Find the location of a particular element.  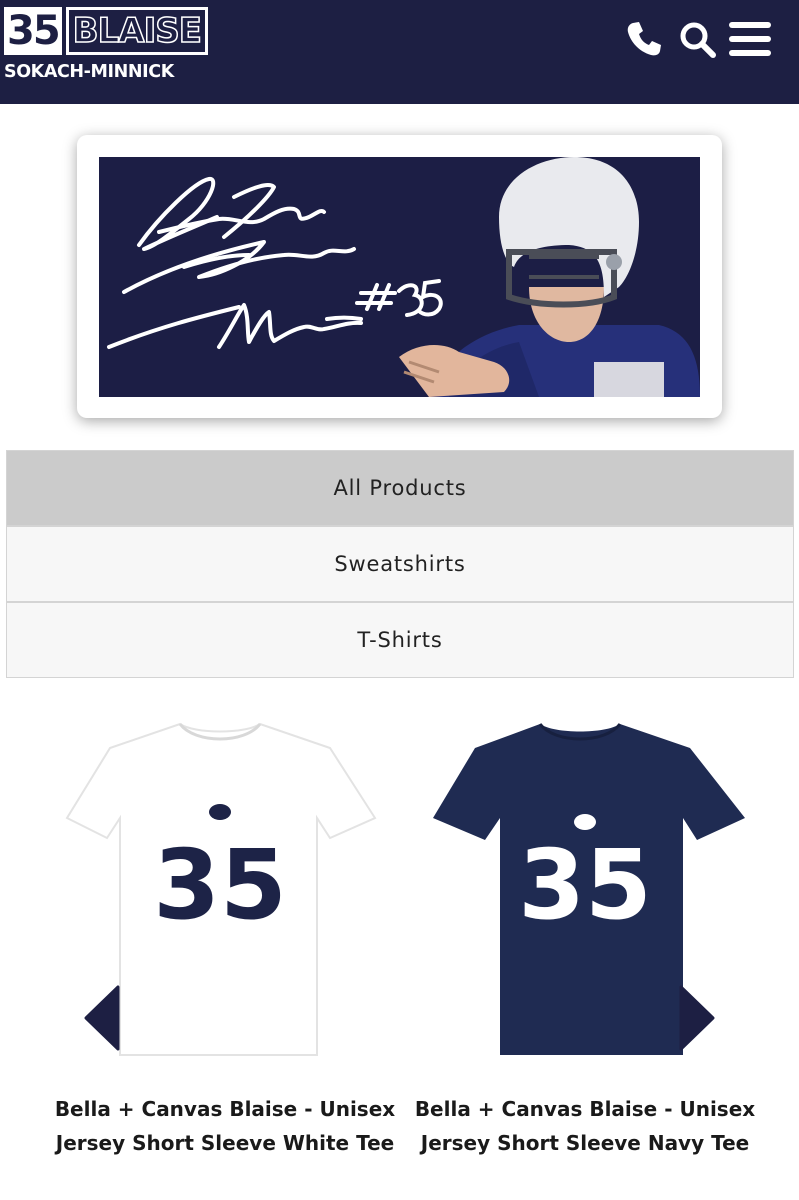

search-button is located at coordinates (697, 39).